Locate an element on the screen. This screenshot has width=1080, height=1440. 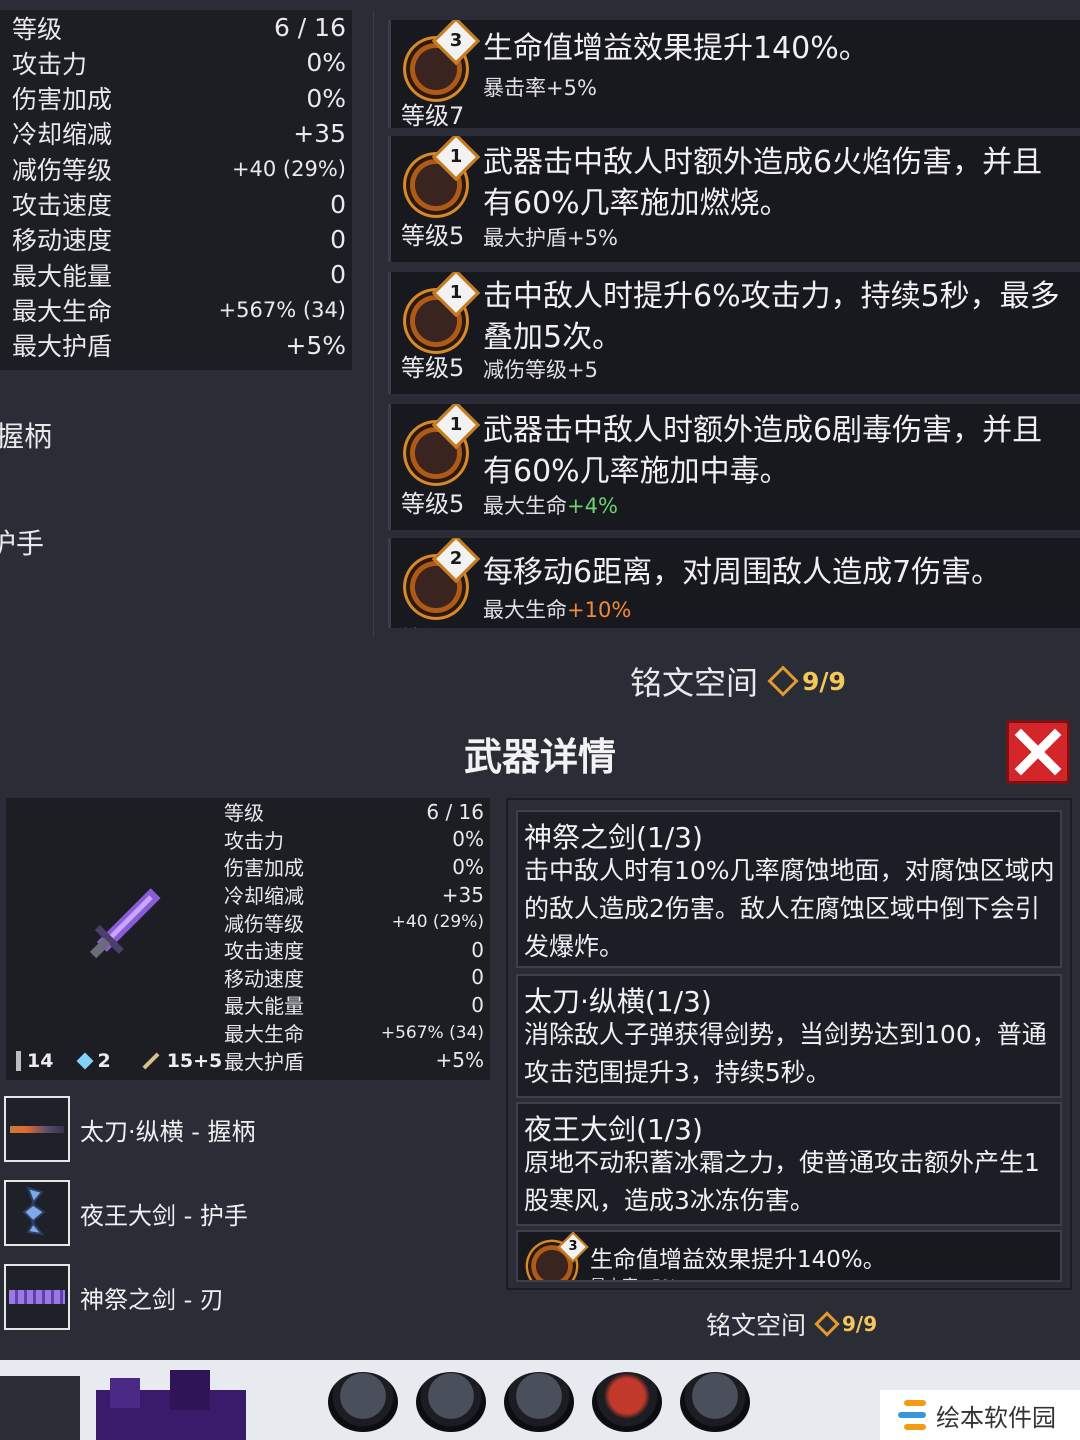
stat-row: 减伤等级 +40 (29%) is located at coordinates (354, 922).